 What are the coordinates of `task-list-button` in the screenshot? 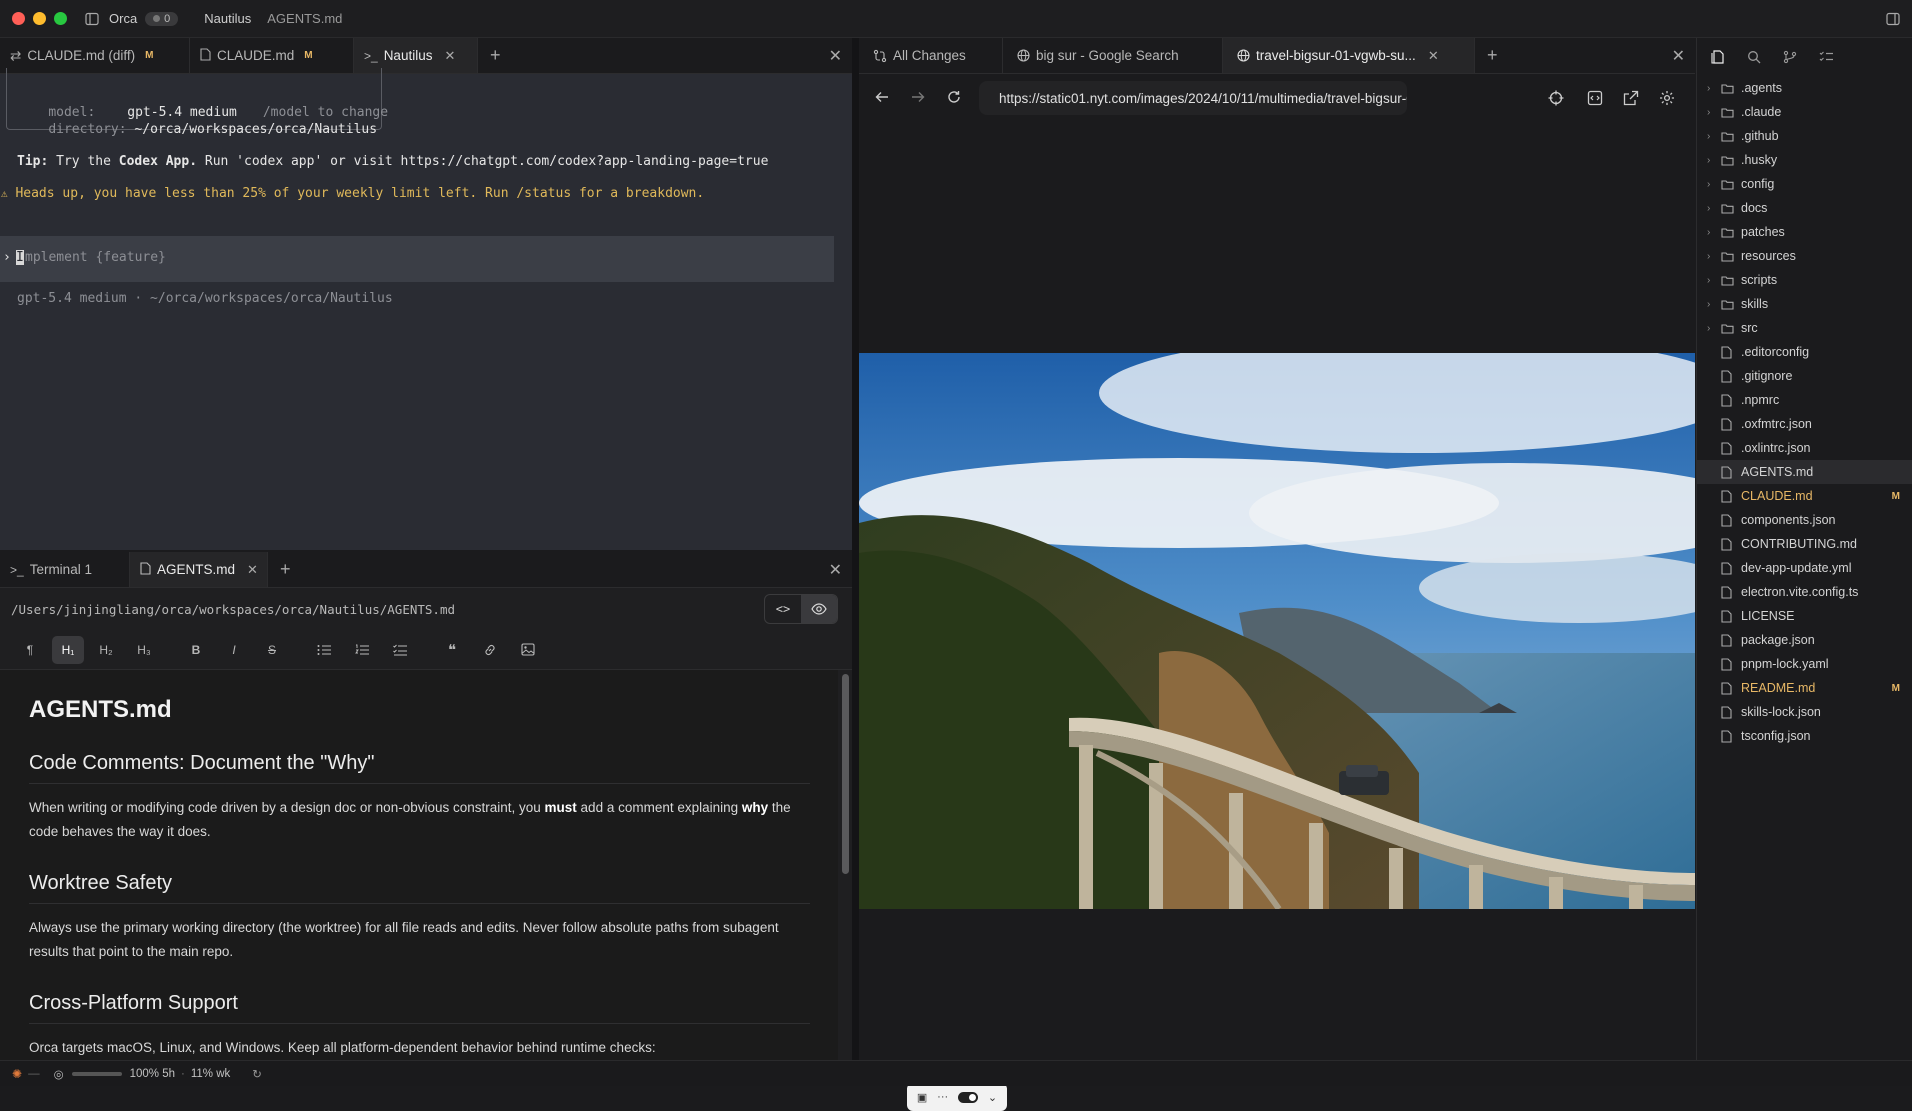 It's located at (400, 650).